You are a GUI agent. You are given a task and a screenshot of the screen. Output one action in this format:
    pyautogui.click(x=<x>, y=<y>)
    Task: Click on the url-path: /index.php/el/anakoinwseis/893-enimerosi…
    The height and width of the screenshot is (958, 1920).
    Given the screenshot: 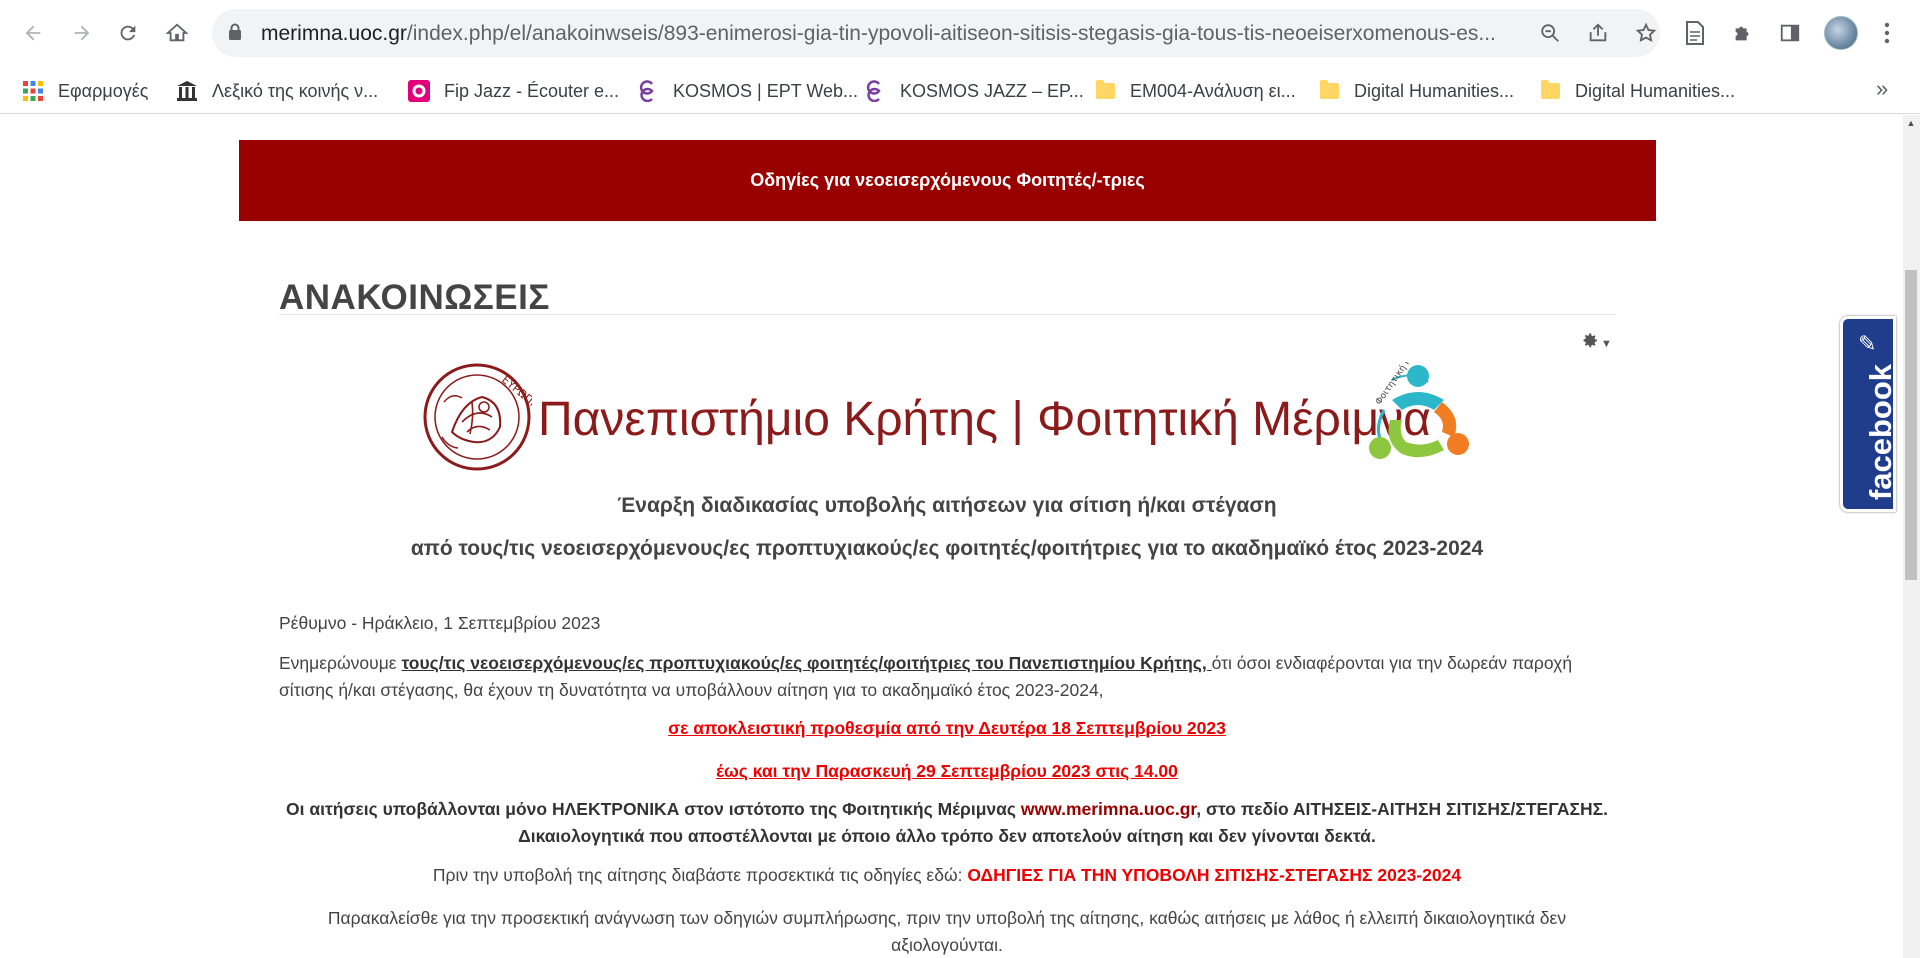 What is the action you would take?
    pyautogui.click(x=951, y=33)
    